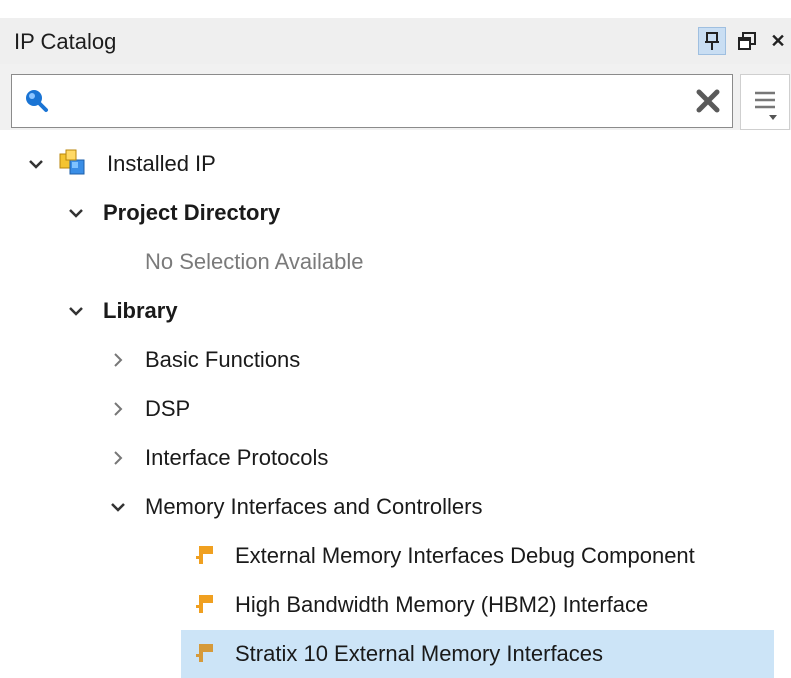 This screenshot has width=791, height=678. Describe the element at coordinates (395, 41) in the screenshot. I see `panel-titlebar: IP Catalog ✕` at that location.